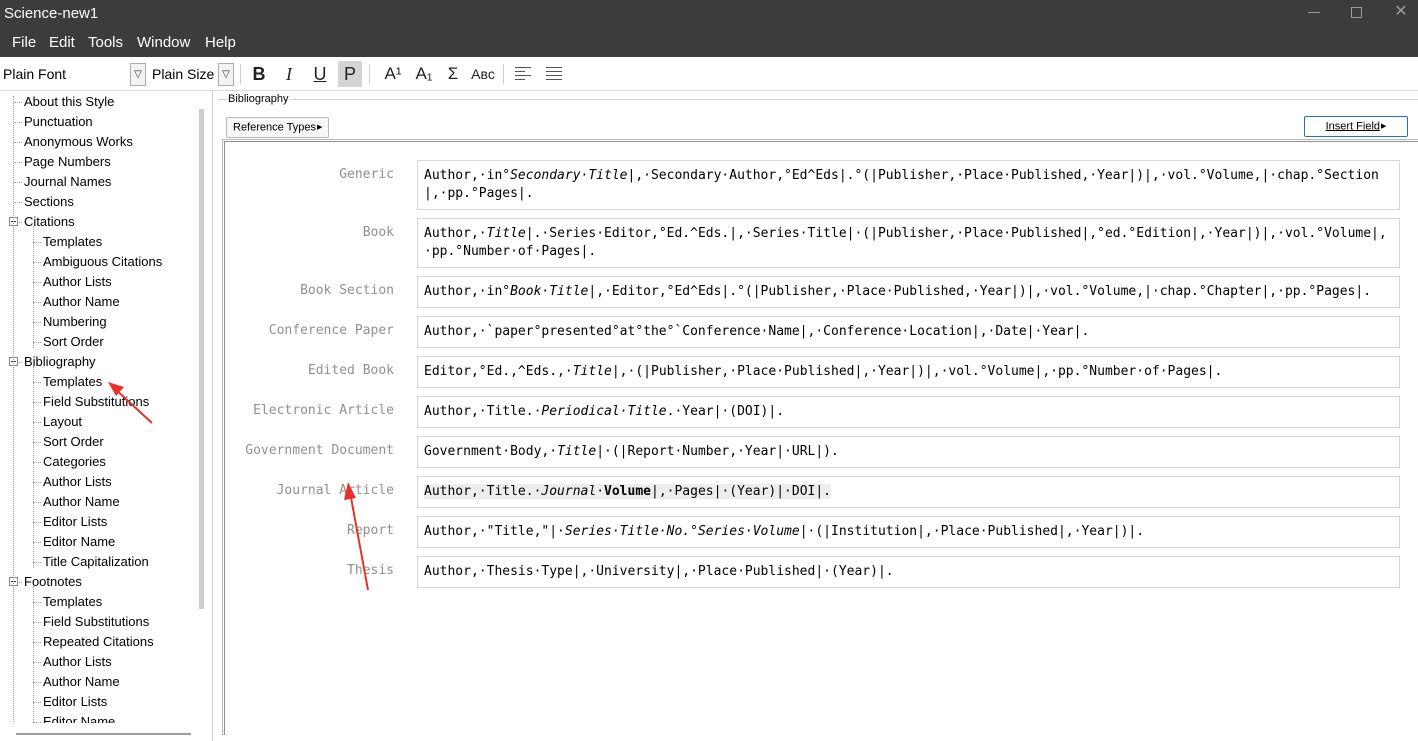 Image resolution: width=1418 pixels, height=741 pixels. Describe the element at coordinates (1314, 12) in the screenshot. I see `minimize-button` at that location.